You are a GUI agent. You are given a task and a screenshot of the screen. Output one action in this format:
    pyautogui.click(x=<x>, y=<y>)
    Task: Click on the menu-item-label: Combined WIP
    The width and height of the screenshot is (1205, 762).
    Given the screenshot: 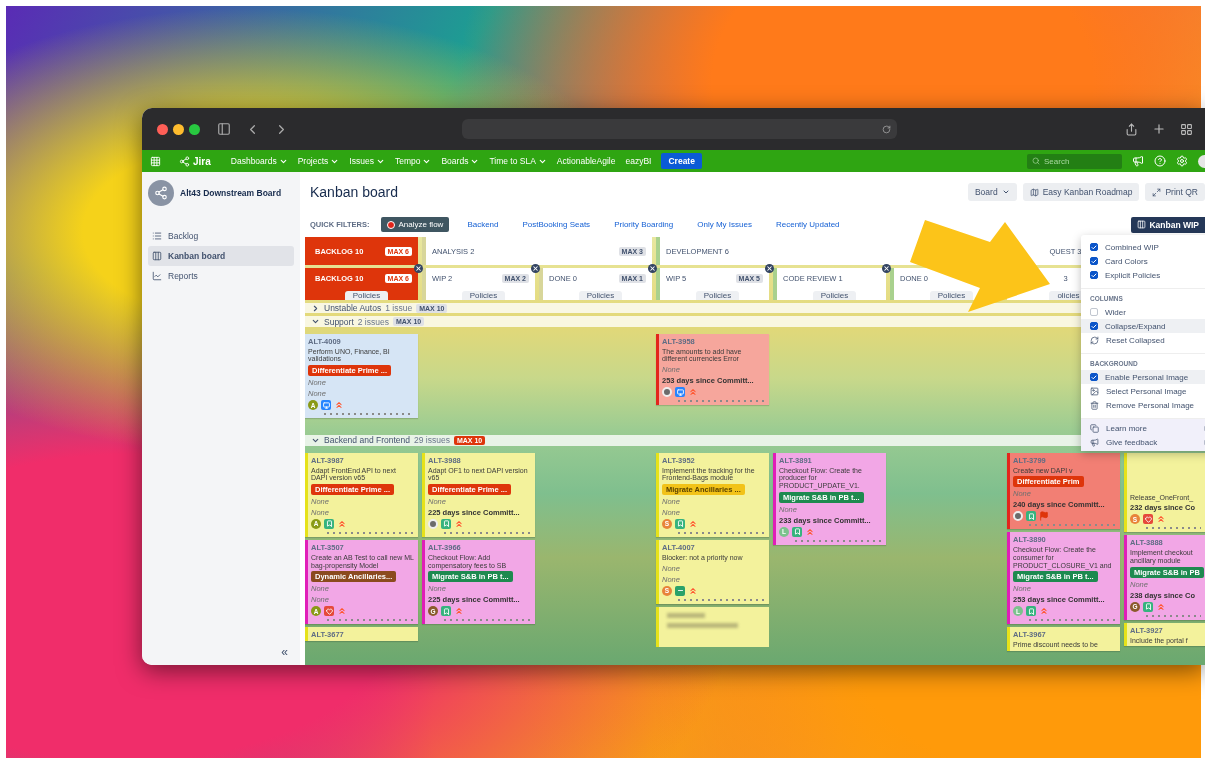 What is the action you would take?
    pyautogui.click(x=1132, y=247)
    